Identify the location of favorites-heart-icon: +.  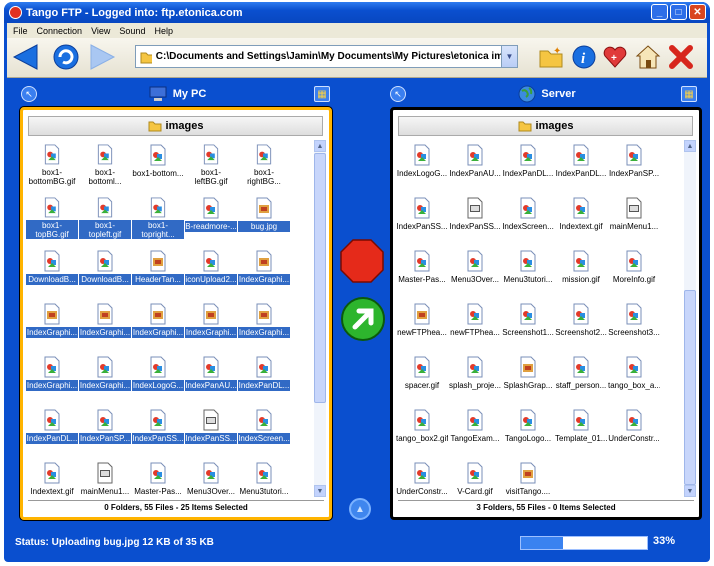
(615, 57).